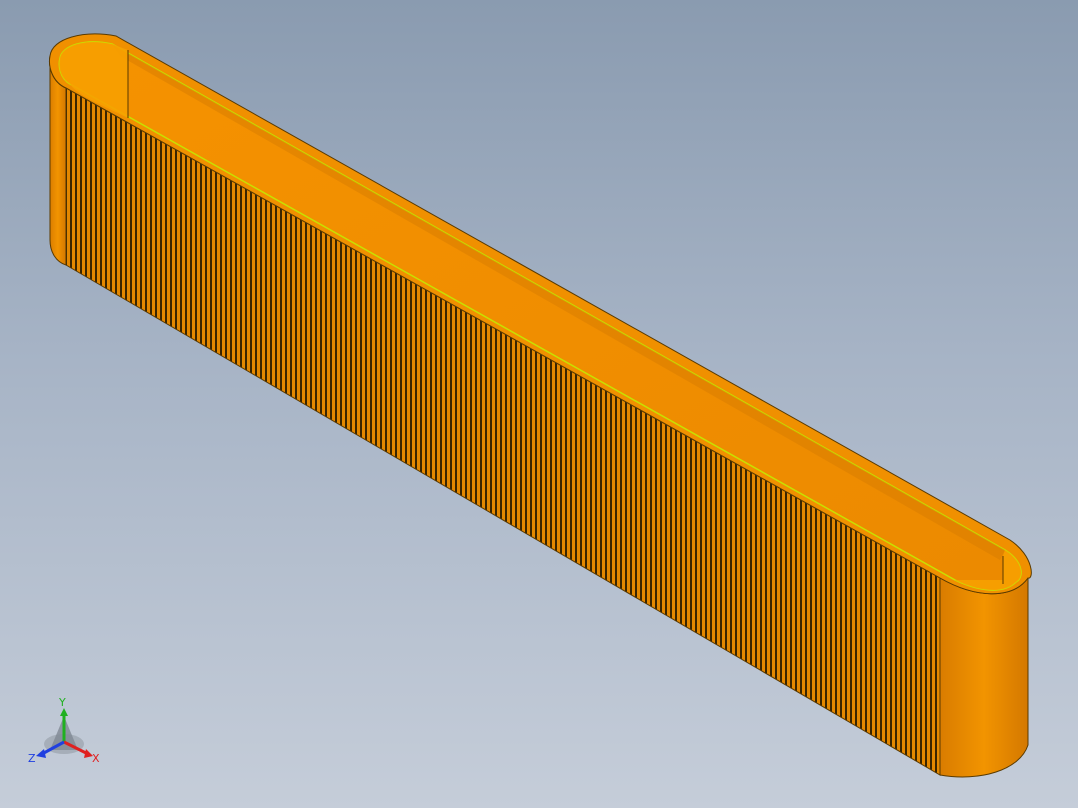 This screenshot has height=808, width=1078. What do you see at coordinates (41, 753) in the screenshot?
I see `z-axis-arrow-icon` at bounding box center [41, 753].